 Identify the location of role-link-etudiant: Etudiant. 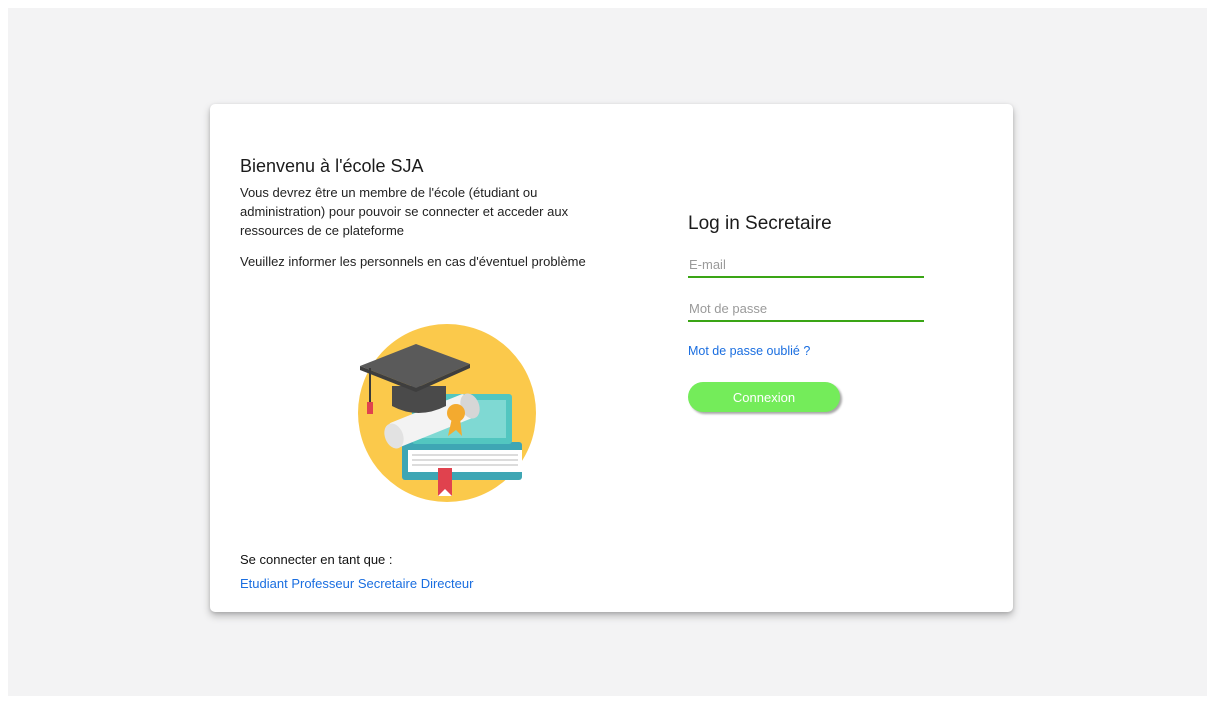
(264, 583).